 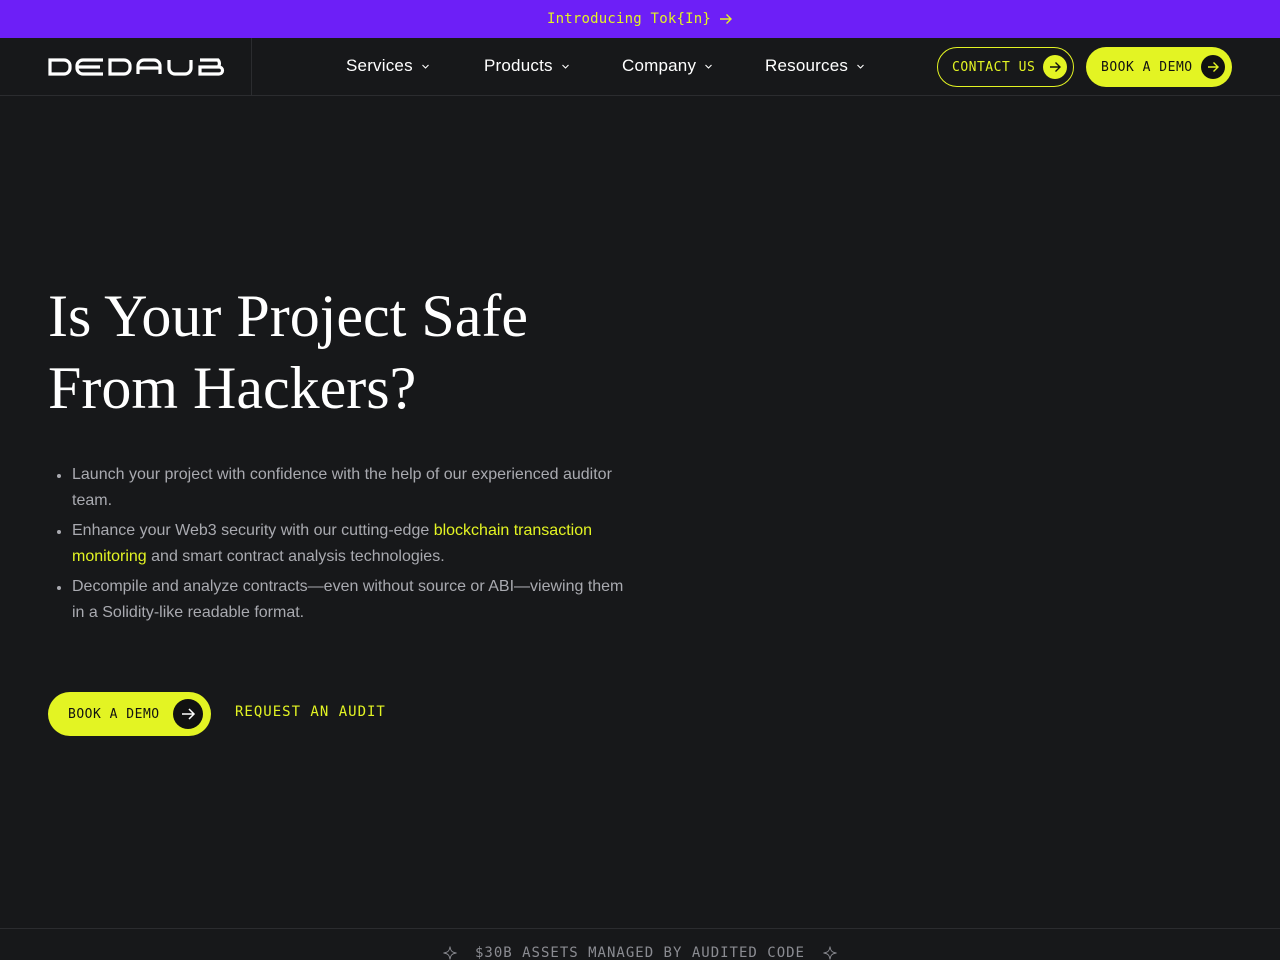 I want to click on contact-us-label: CONTACT US, so click(x=994, y=67).